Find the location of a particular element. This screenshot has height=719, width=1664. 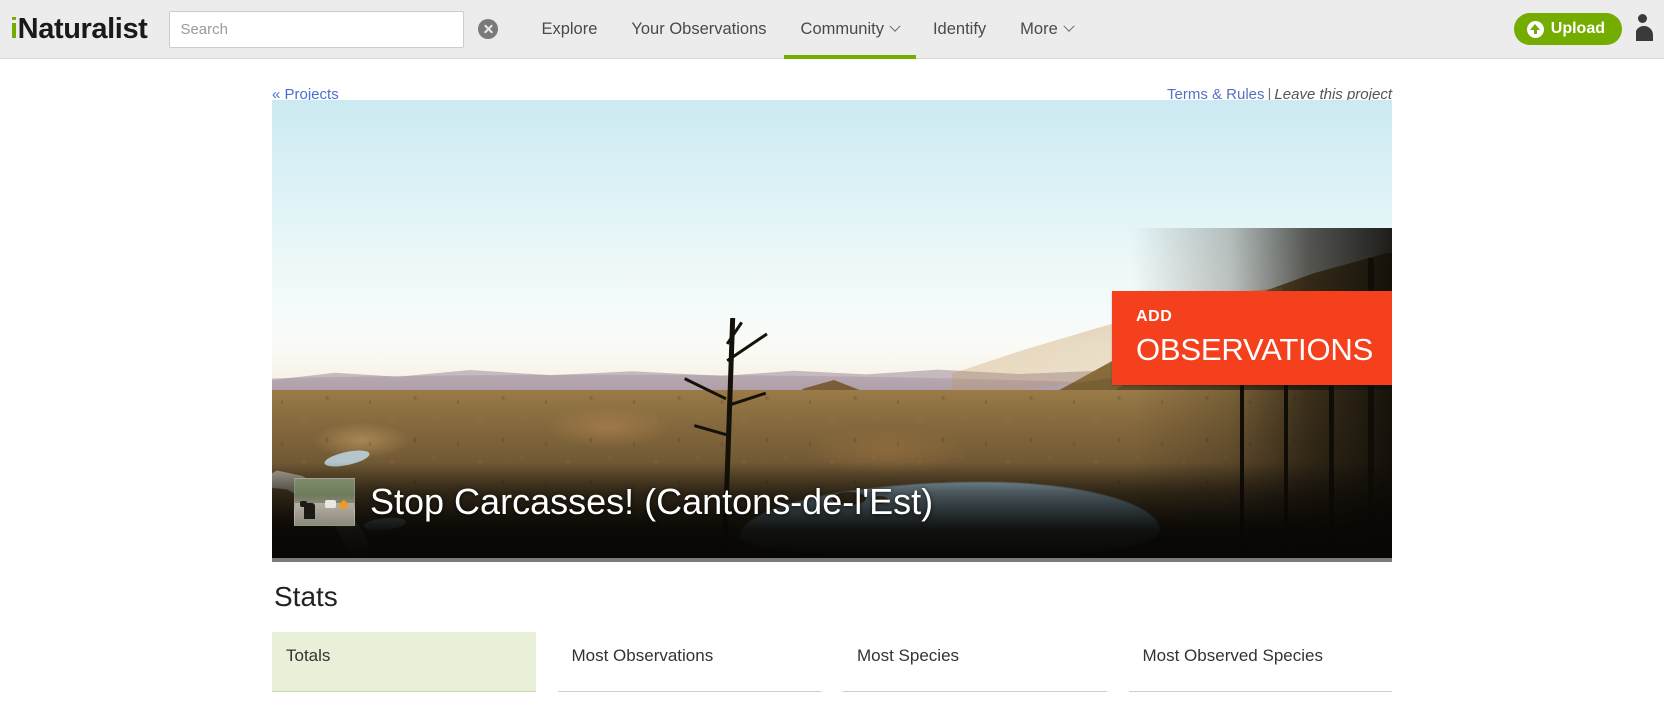

nav-item-your-observations-label: Your Observations is located at coordinates (699, 28).